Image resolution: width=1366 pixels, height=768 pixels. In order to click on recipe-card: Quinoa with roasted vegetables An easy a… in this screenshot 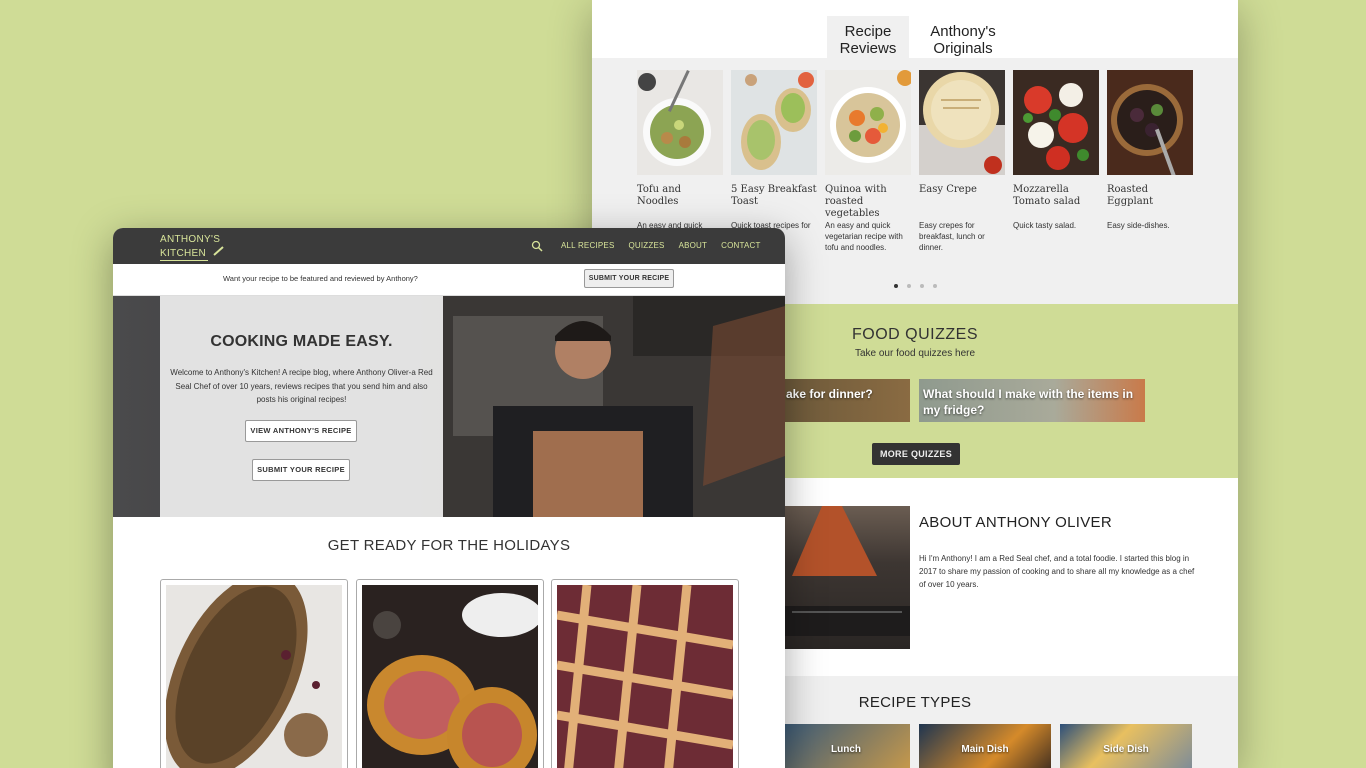, I will do `click(868, 161)`.